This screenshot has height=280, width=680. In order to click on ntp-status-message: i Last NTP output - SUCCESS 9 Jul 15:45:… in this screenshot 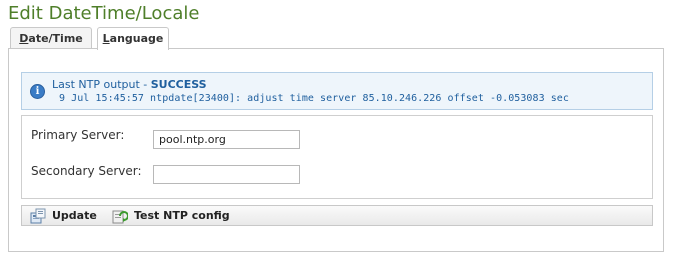, I will do `click(337, 91)`.